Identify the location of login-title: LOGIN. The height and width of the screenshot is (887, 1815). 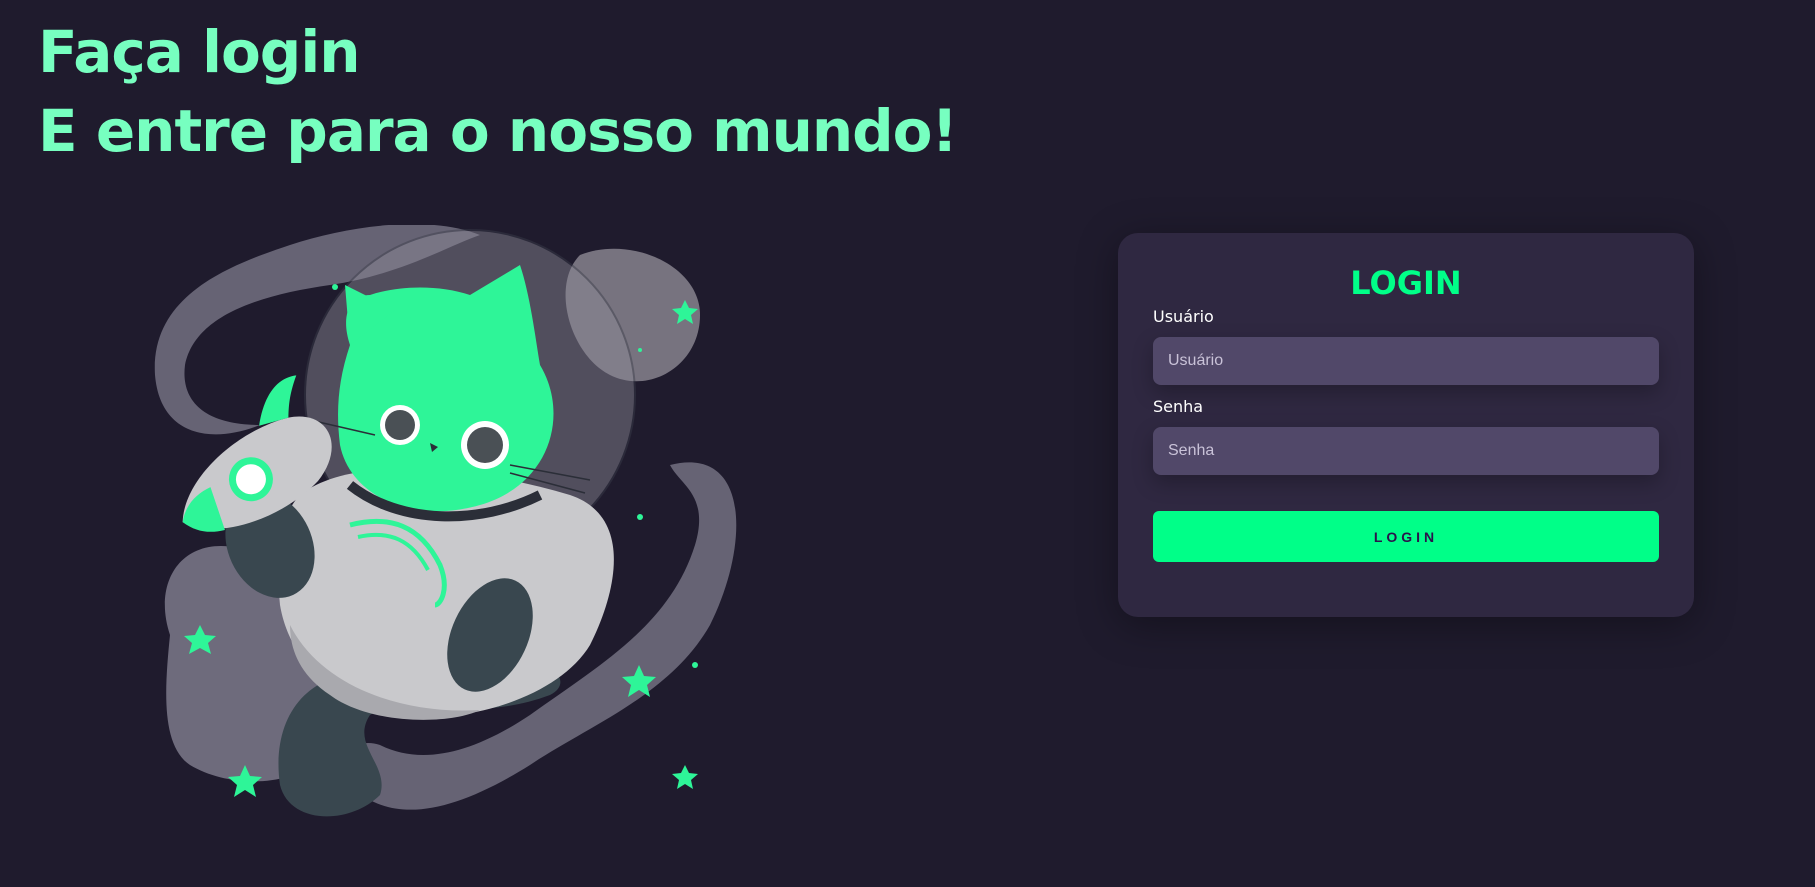
(1406, 283).